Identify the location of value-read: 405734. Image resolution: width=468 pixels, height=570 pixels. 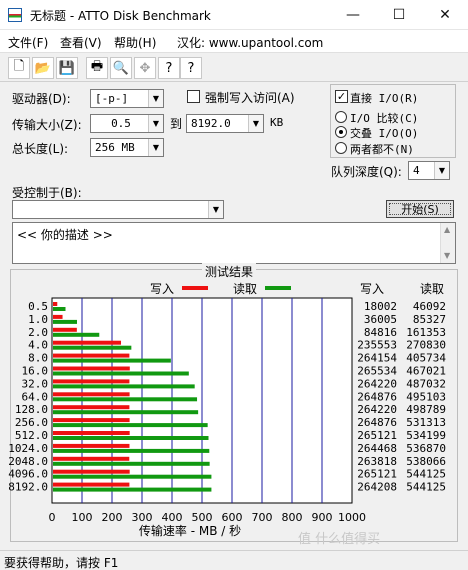
(426, 358).